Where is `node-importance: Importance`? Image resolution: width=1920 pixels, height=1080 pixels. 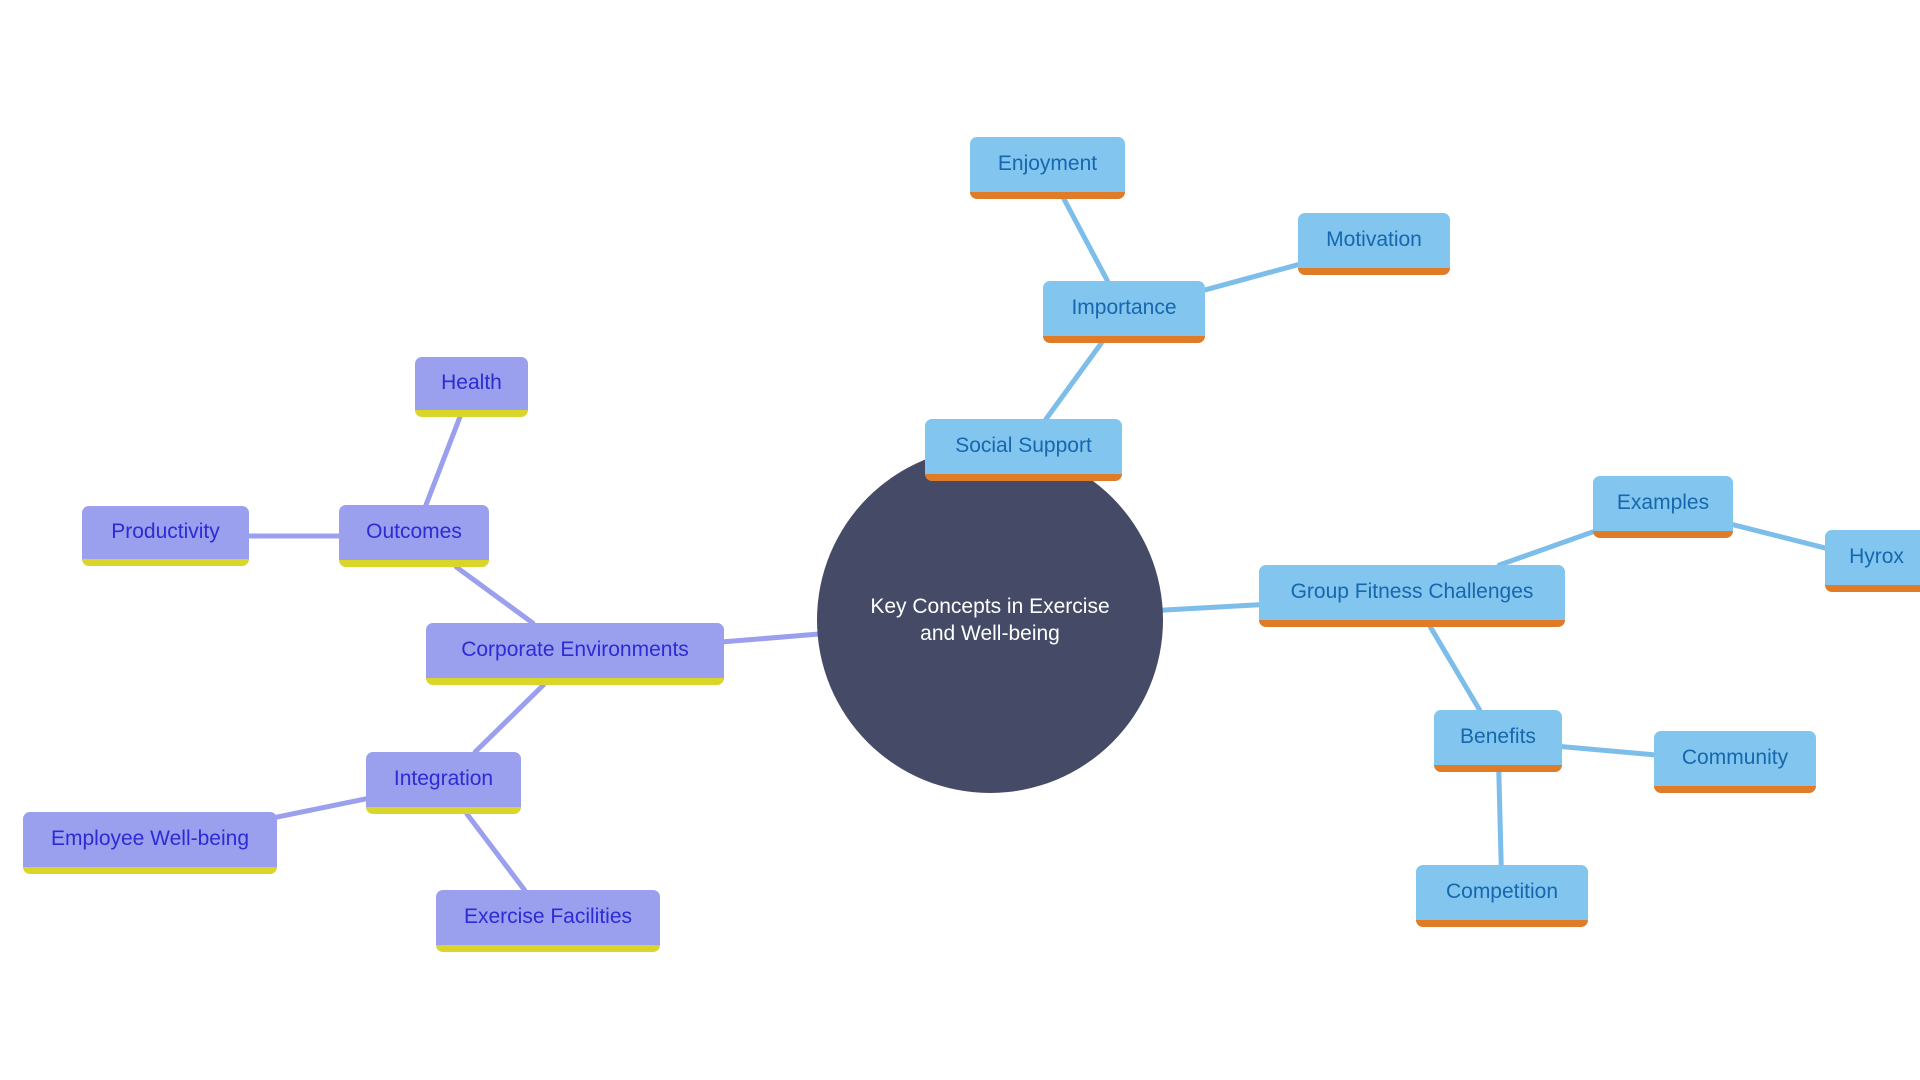 node-importance: Importance is located at coordinates (1124, 312).